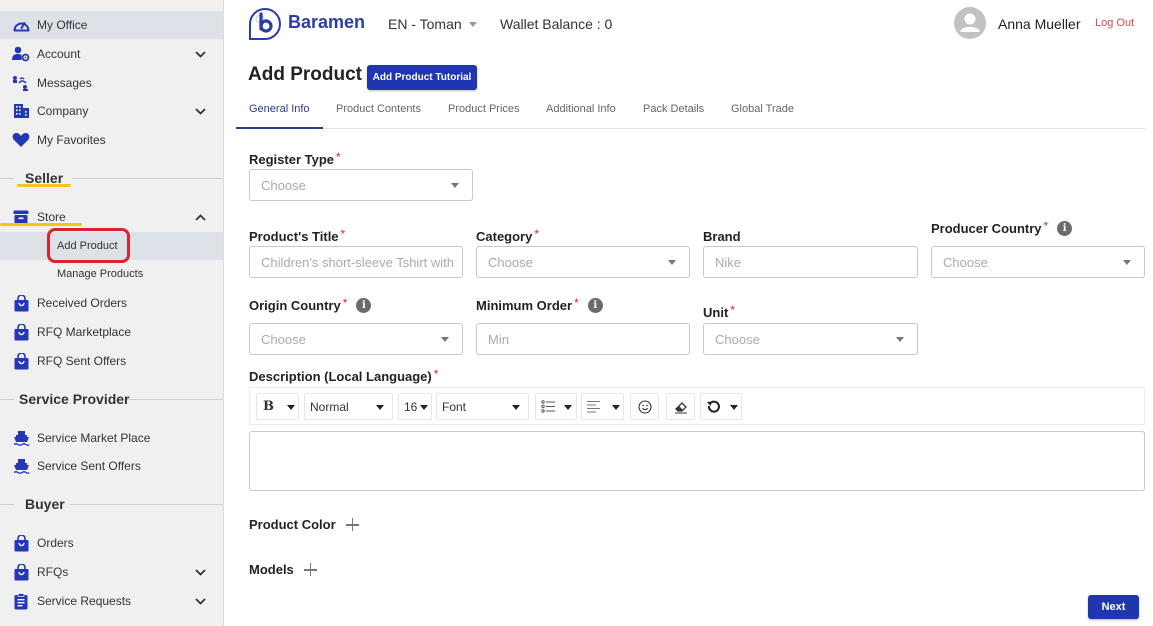 Image resolution: width=1153 pixels, height=626 pixels. What do you see at coordinates (425, 24) in the screenshot?
I see `language-currency-value: EN - Toman` at bounding box center [425, 24].